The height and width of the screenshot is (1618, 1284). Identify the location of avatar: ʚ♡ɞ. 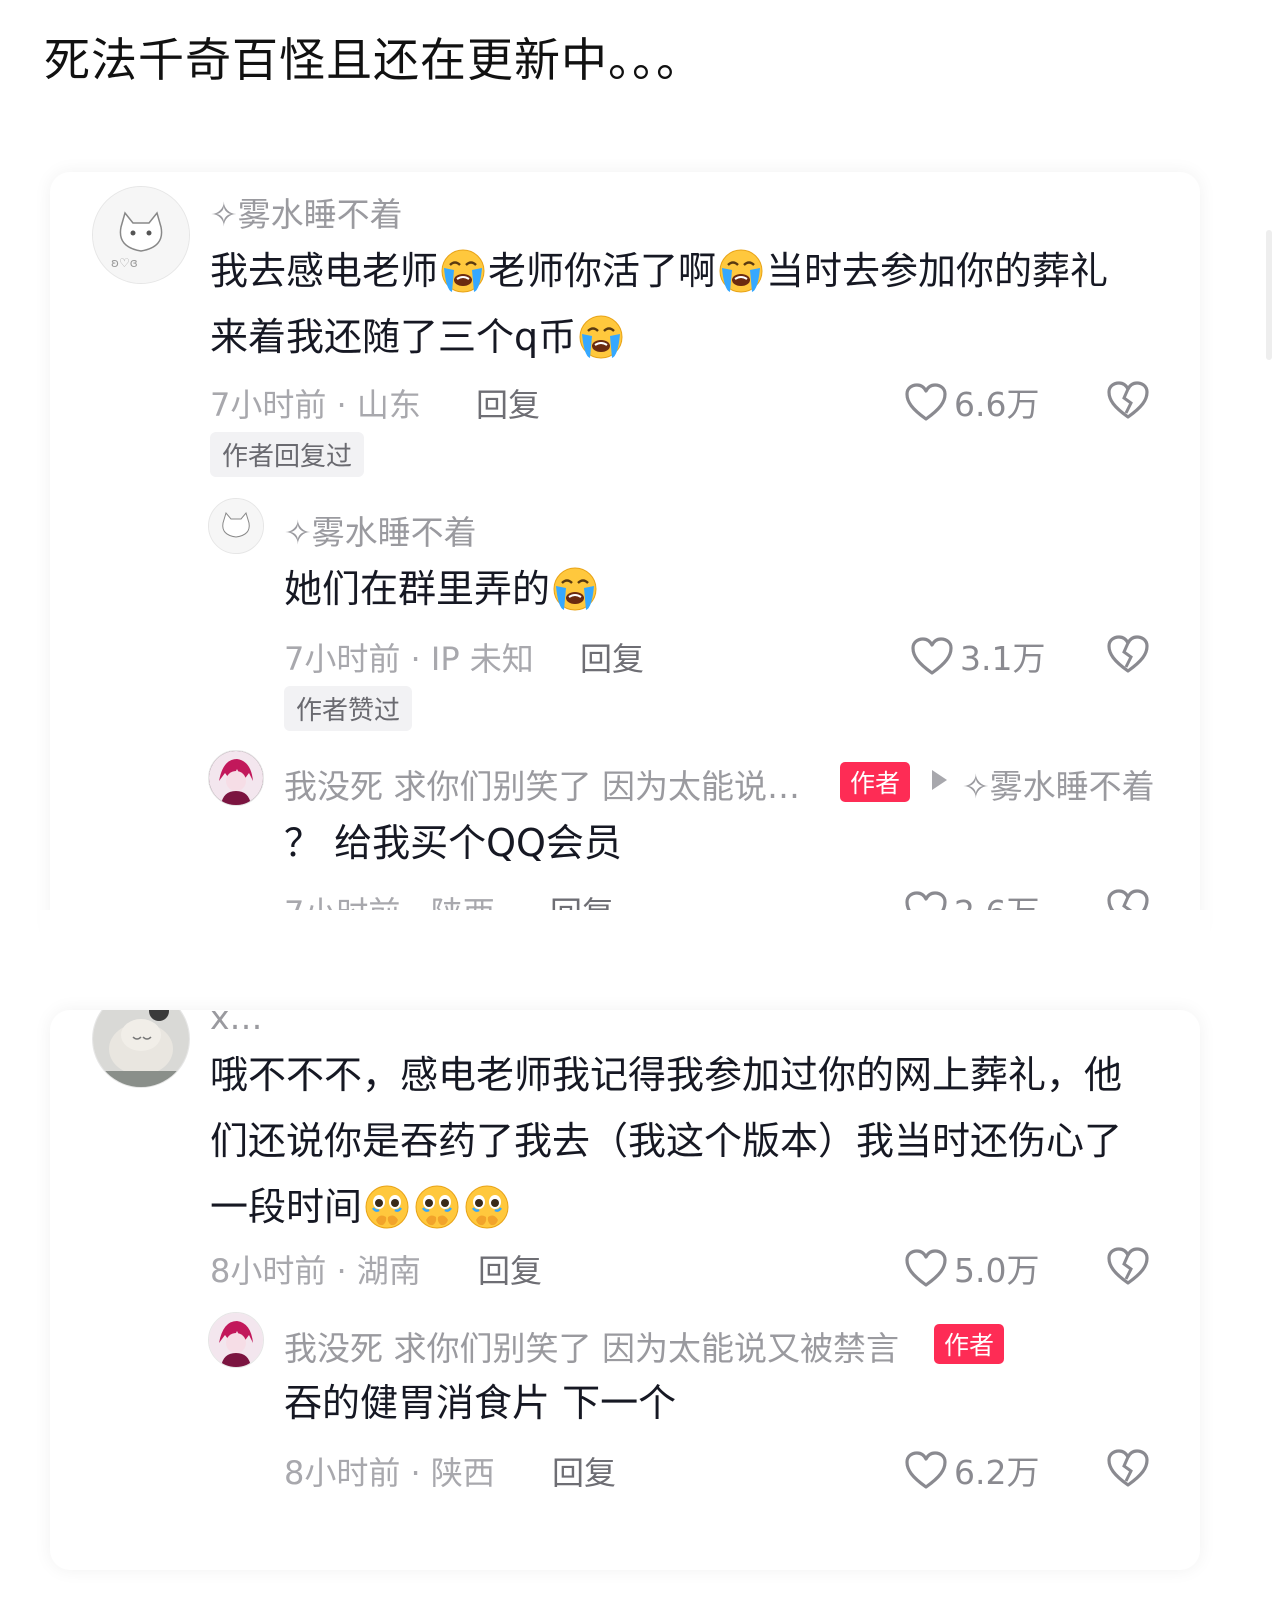
(141, 235).